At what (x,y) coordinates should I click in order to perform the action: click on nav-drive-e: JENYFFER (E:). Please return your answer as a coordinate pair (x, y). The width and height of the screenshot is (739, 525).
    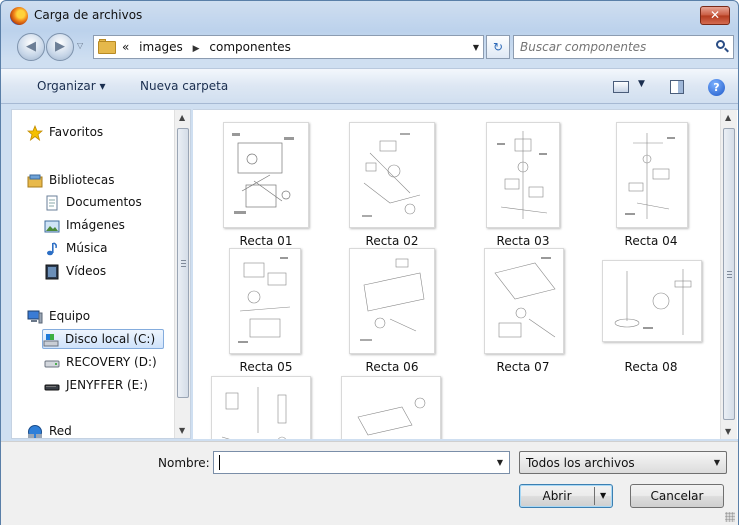
    Looking at the image, I should click on (109, 386).